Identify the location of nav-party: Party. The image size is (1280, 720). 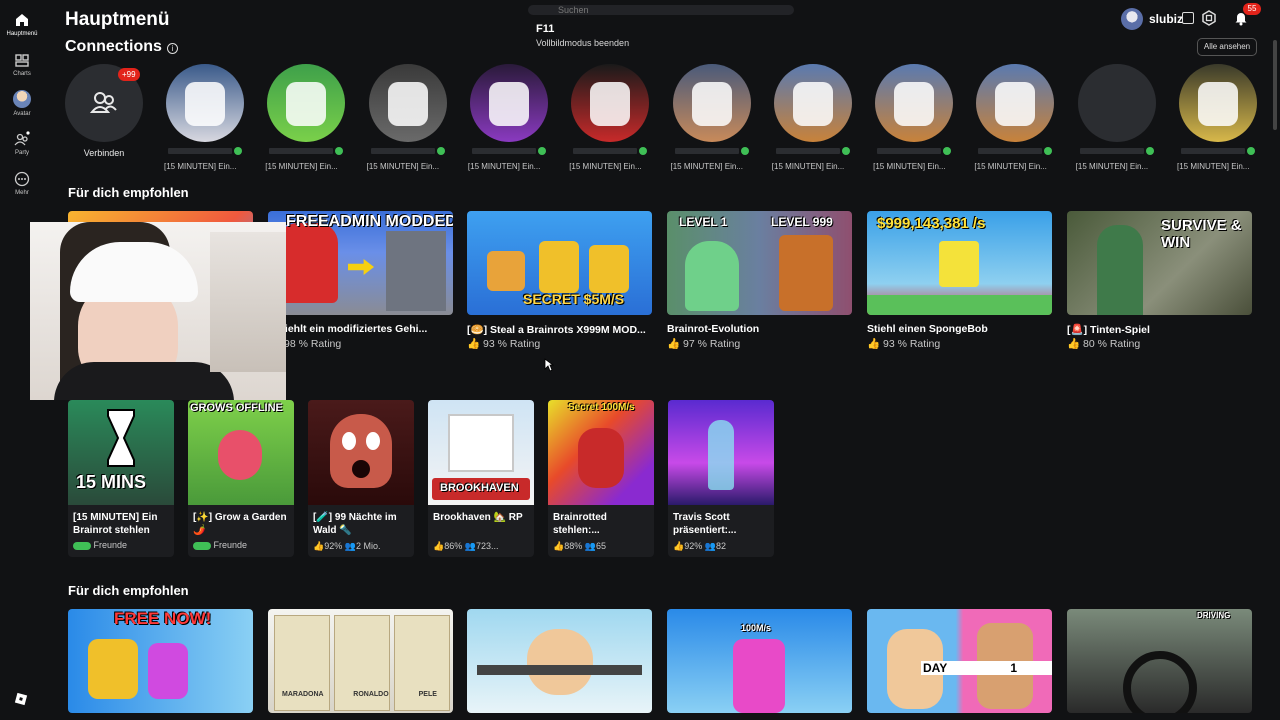
(22, 143).